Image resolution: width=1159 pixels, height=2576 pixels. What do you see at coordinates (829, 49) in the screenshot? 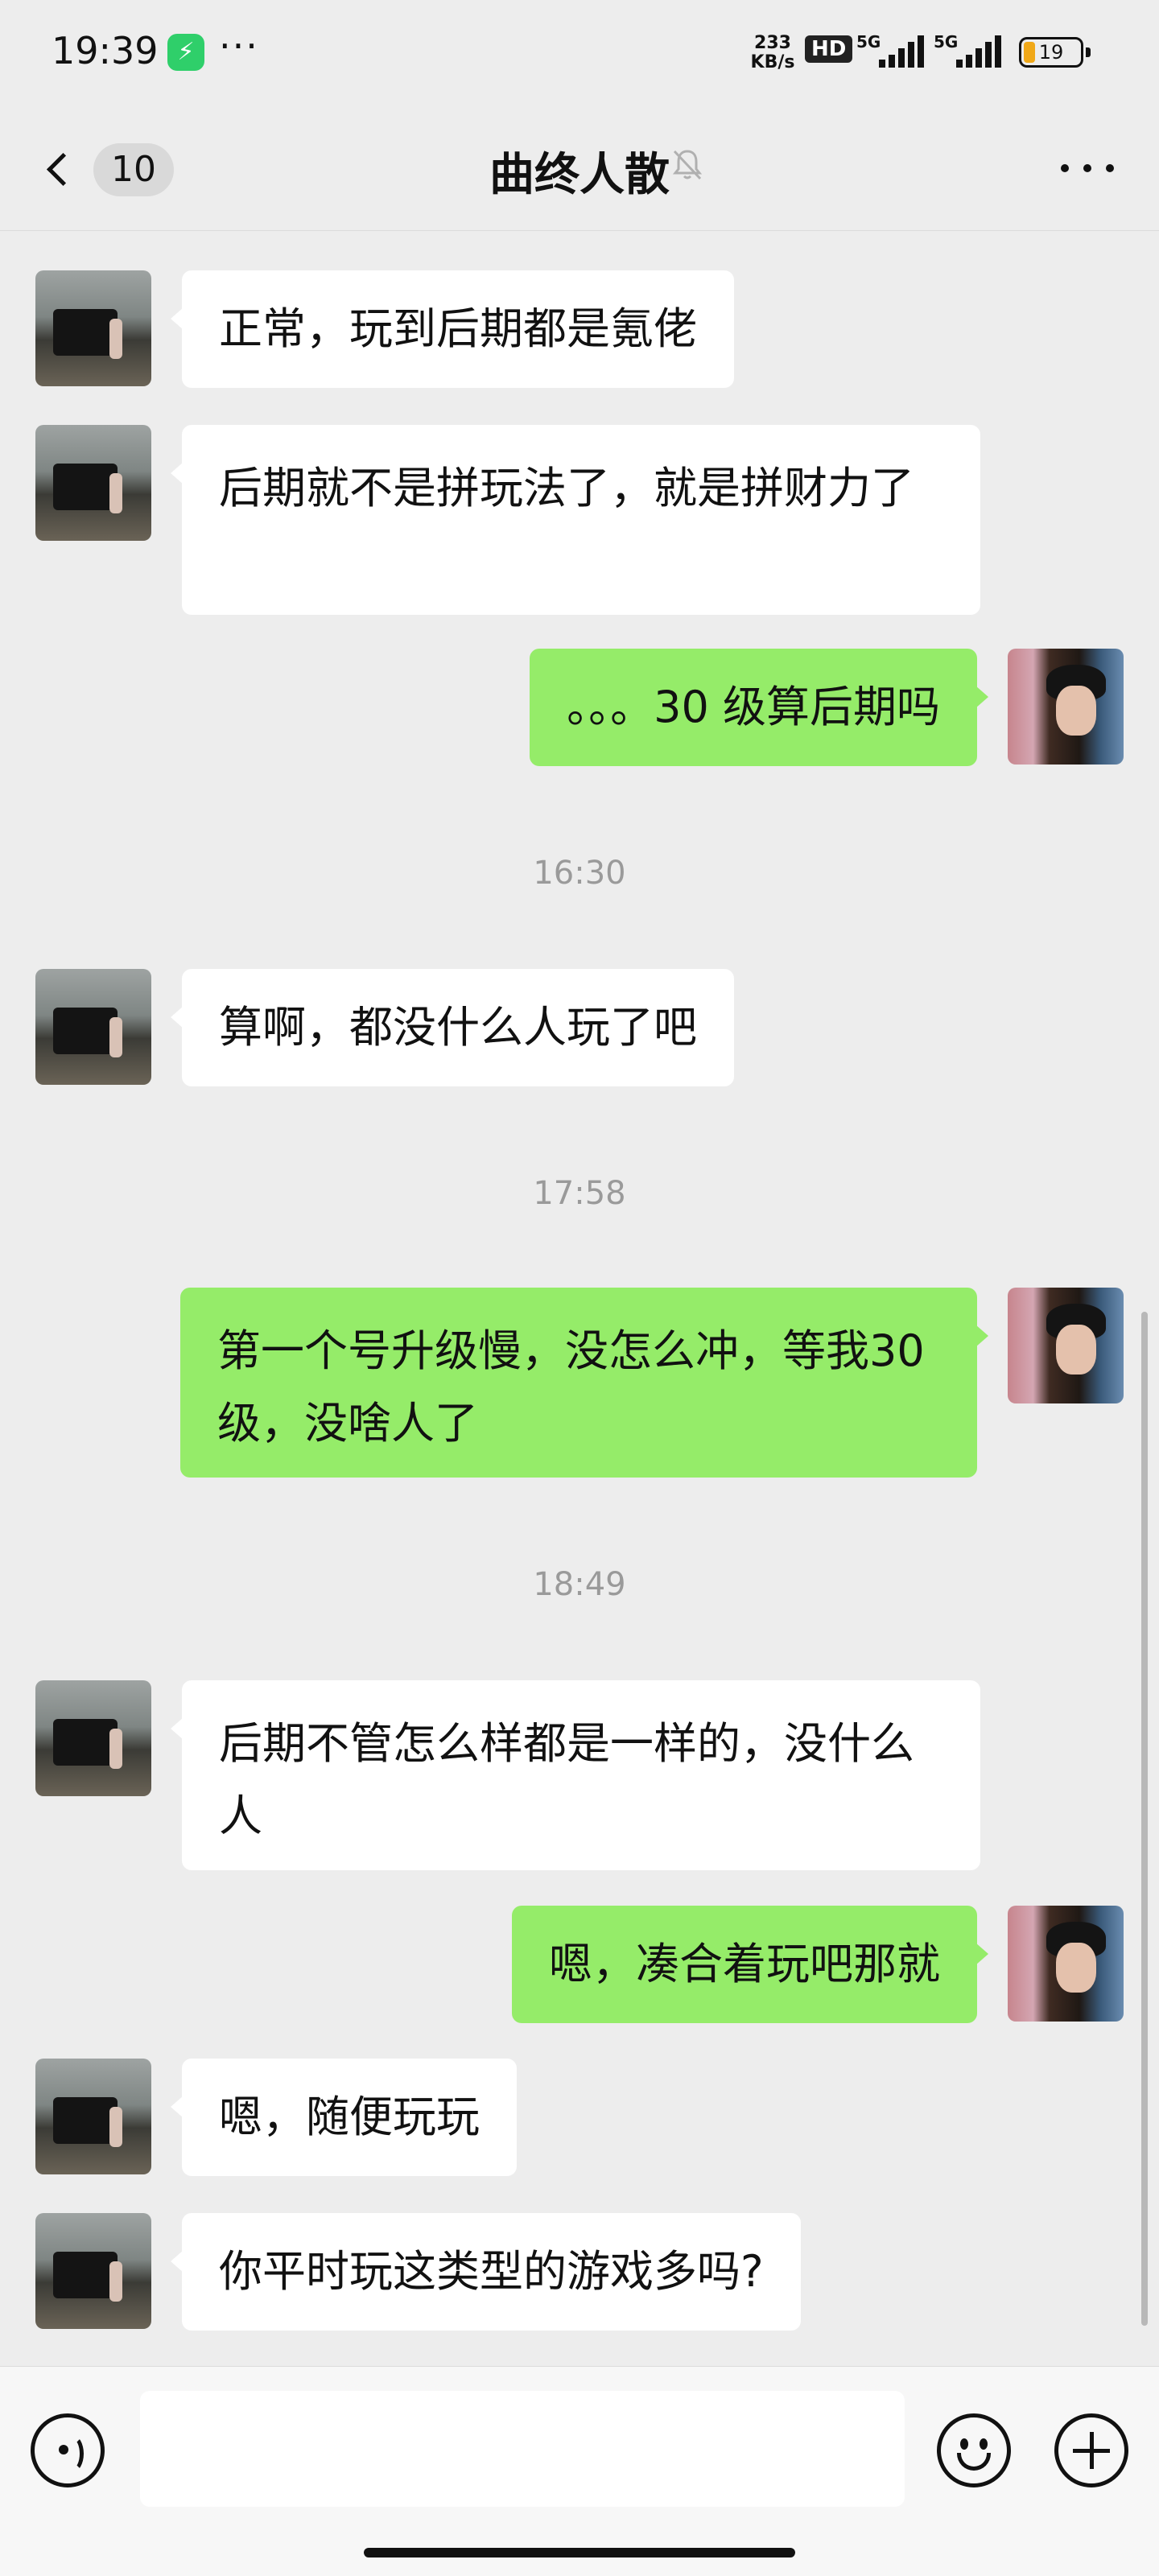
I see `hd-badge: HD` at bounding box center [829, 49].